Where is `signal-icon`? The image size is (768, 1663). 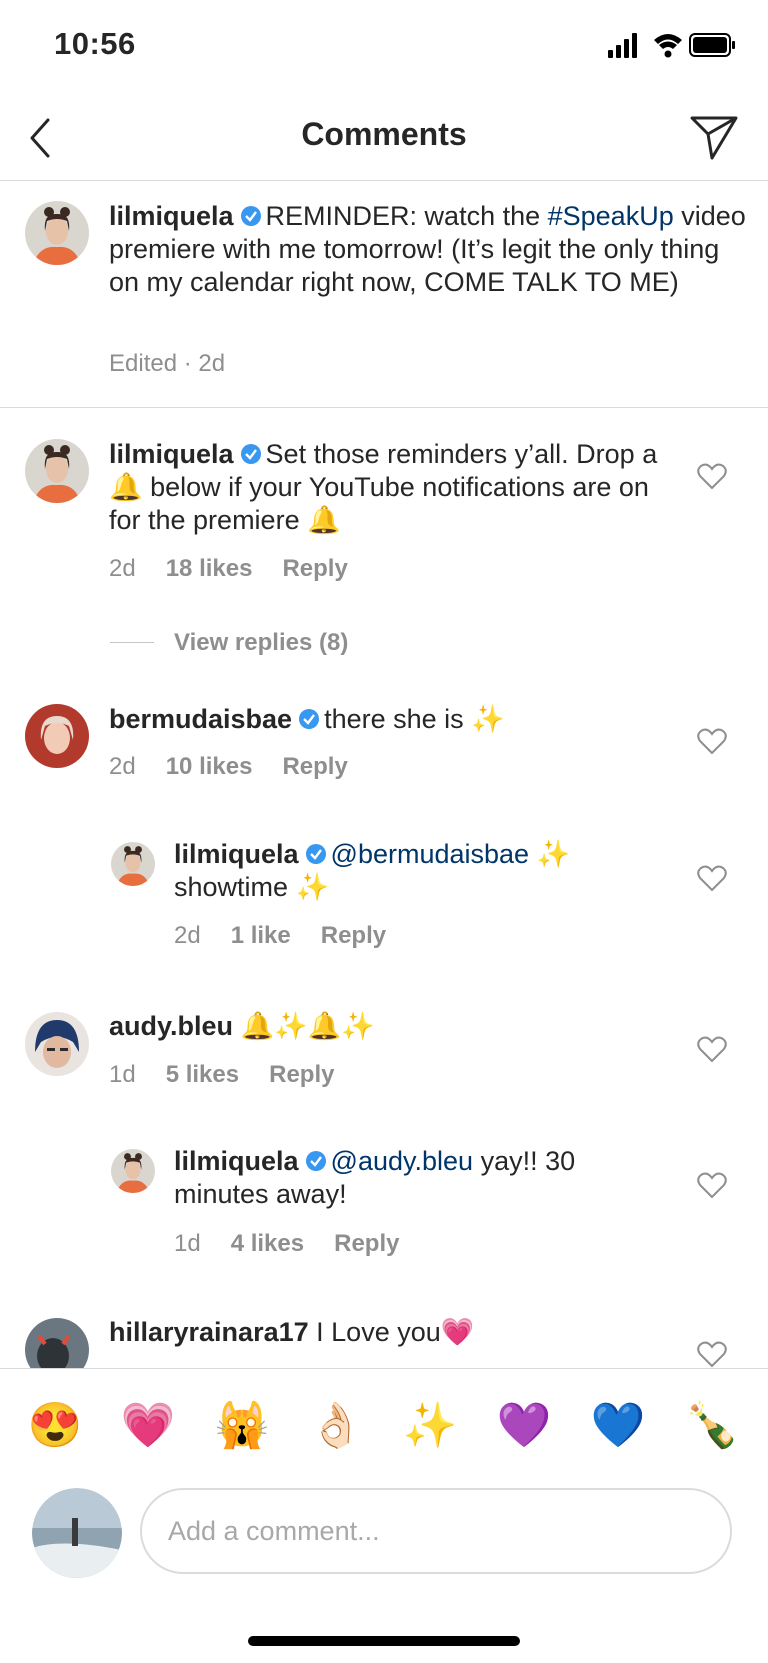 signal-icon is located at coordinates (622, 45).